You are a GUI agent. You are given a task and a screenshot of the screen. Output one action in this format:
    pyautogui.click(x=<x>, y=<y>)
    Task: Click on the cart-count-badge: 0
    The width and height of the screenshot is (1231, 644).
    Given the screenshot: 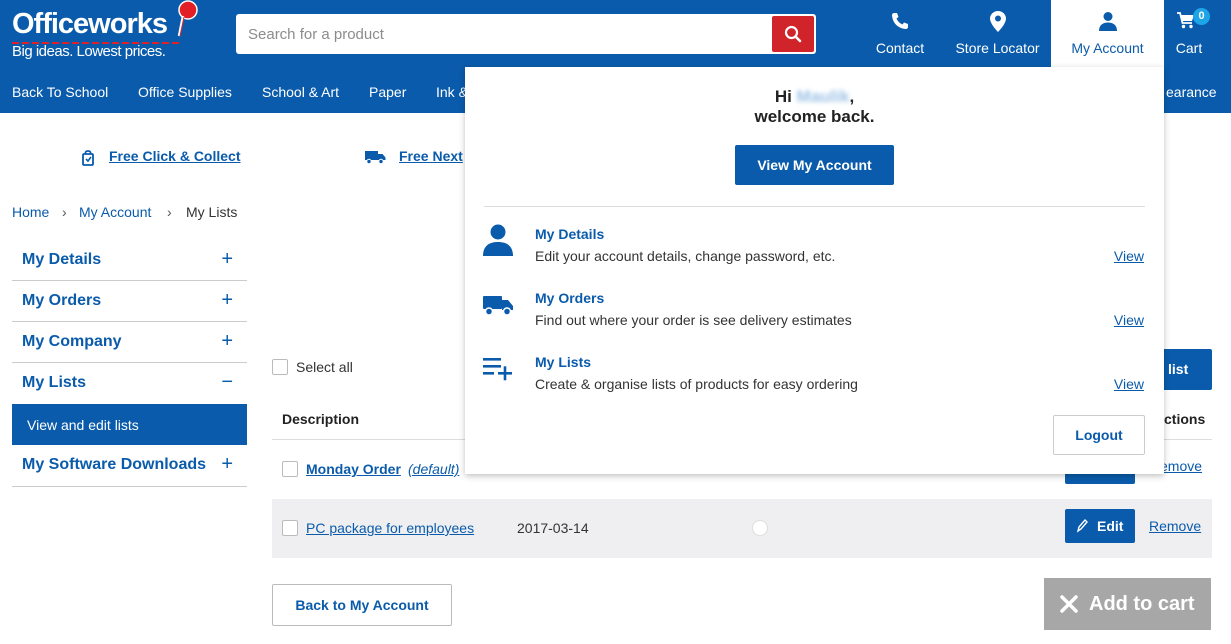 What is the action you would take?
    pyautogui.click(x=1201, y=16)
    